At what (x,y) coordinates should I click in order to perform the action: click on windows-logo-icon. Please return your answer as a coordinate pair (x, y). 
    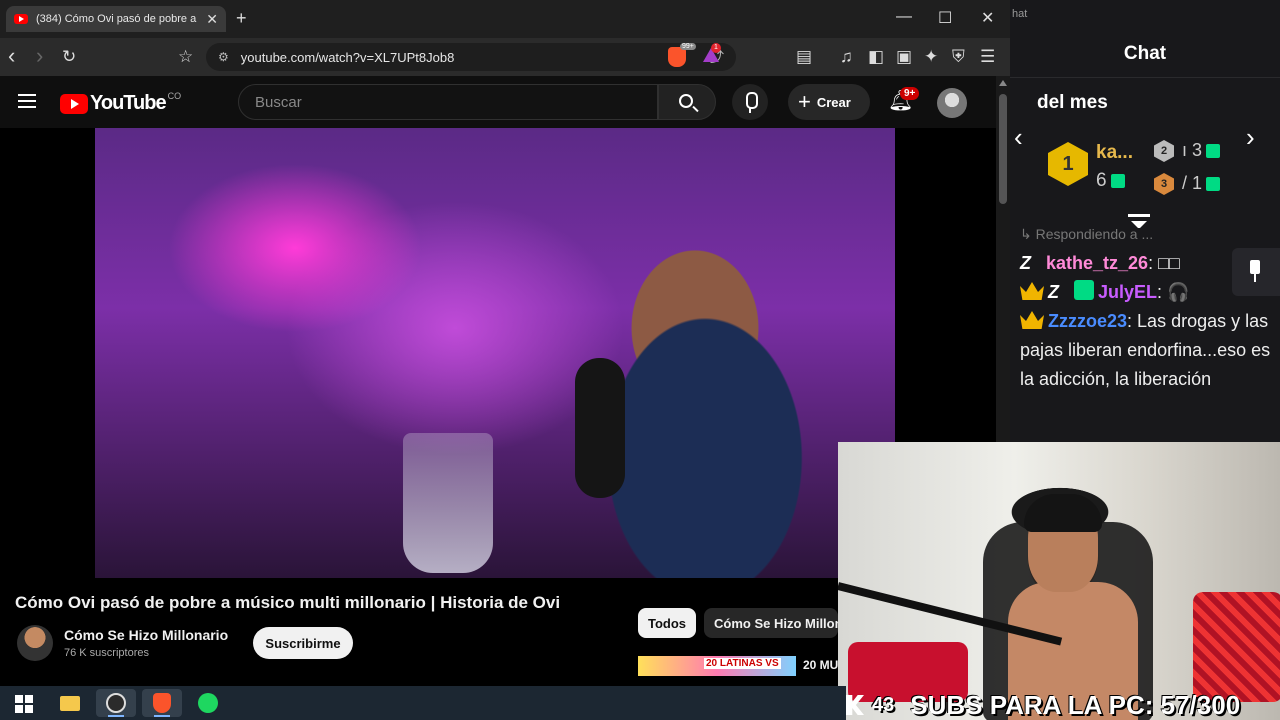
    Looking at the image, I should click on (24, 704).